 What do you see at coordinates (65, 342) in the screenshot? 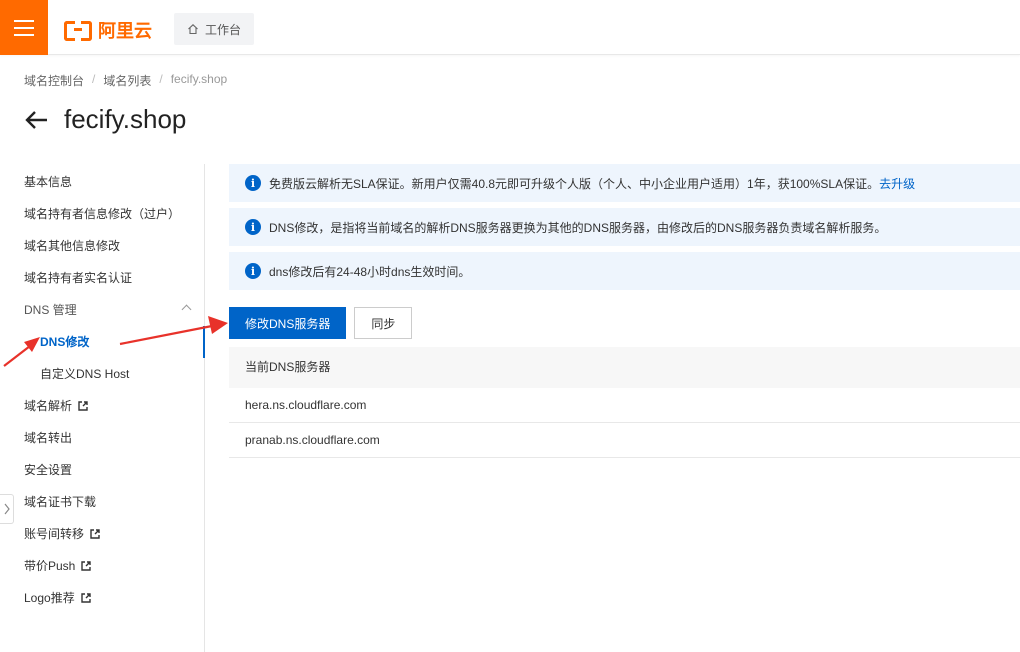
I see `sidebar-item-label: DNS修改` at bounding box center [65, 342].